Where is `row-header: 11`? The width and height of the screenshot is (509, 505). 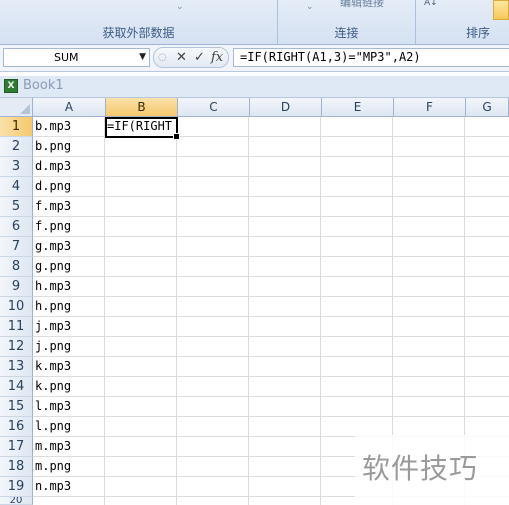 row-header: 11 is located at coordinates (16, 327).